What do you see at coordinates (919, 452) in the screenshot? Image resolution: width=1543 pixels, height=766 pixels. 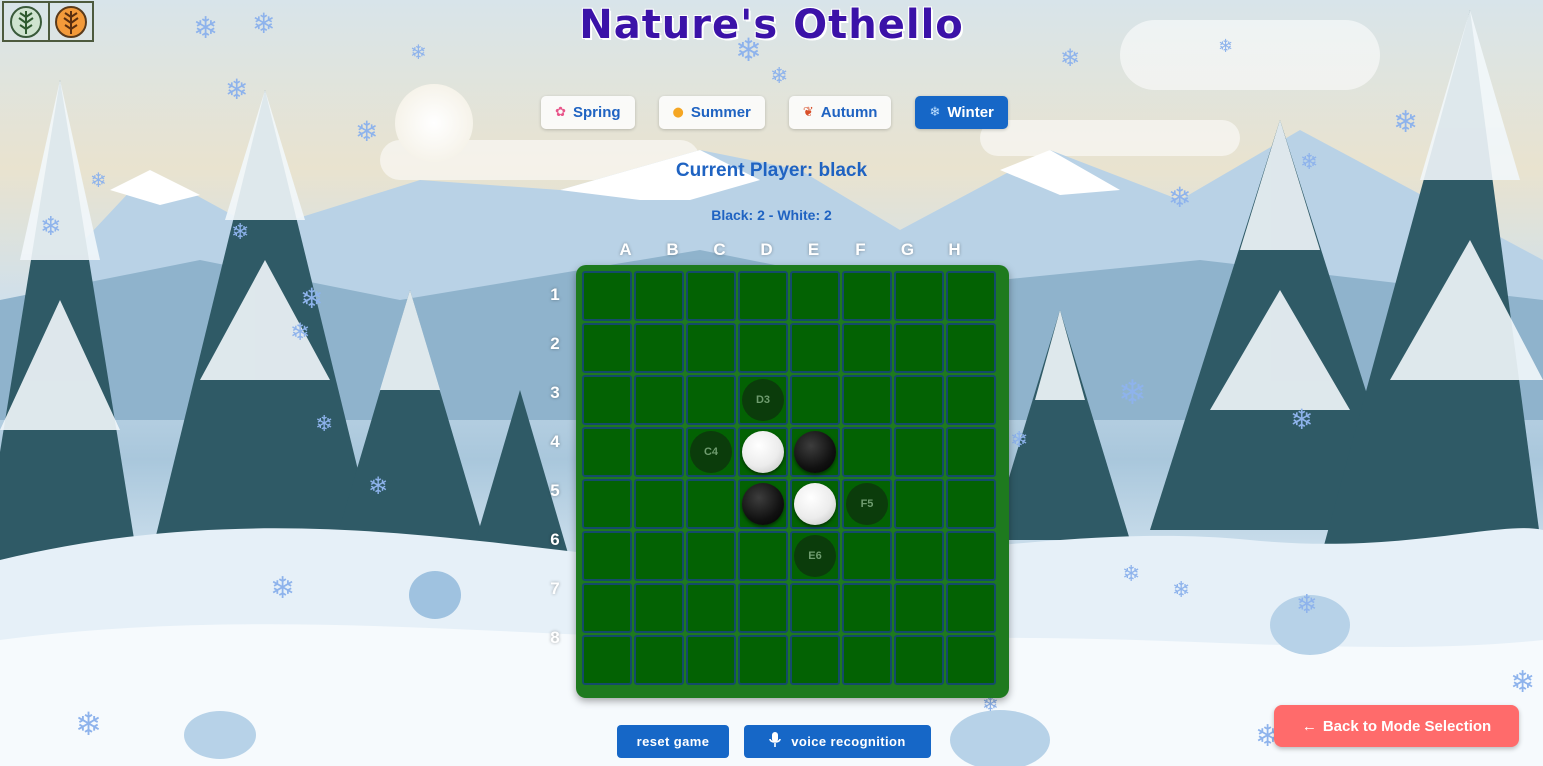 I see `board-cell-g4` at bounding box center [919, 452].